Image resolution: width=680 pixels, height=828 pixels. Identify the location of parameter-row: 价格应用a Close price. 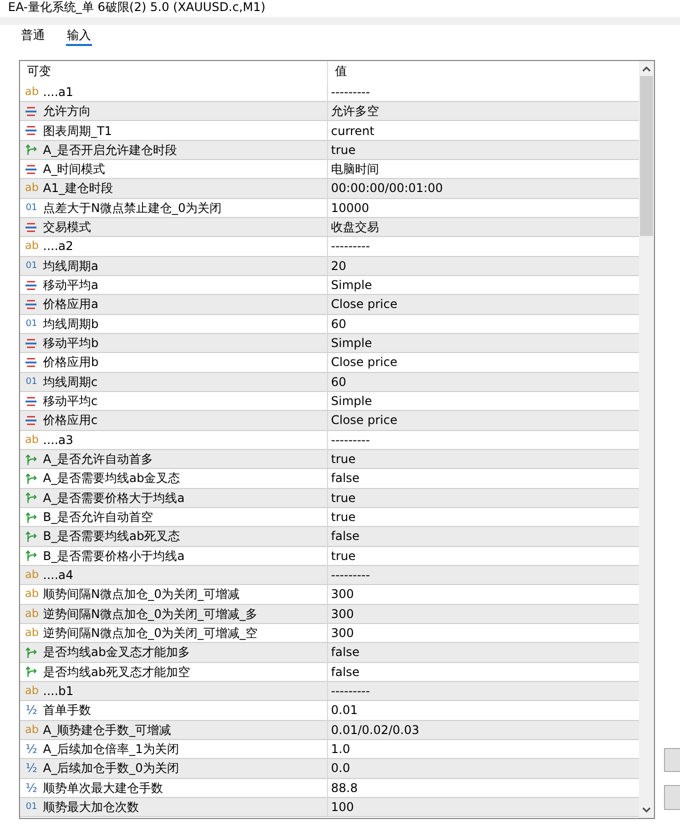
(329, 305).